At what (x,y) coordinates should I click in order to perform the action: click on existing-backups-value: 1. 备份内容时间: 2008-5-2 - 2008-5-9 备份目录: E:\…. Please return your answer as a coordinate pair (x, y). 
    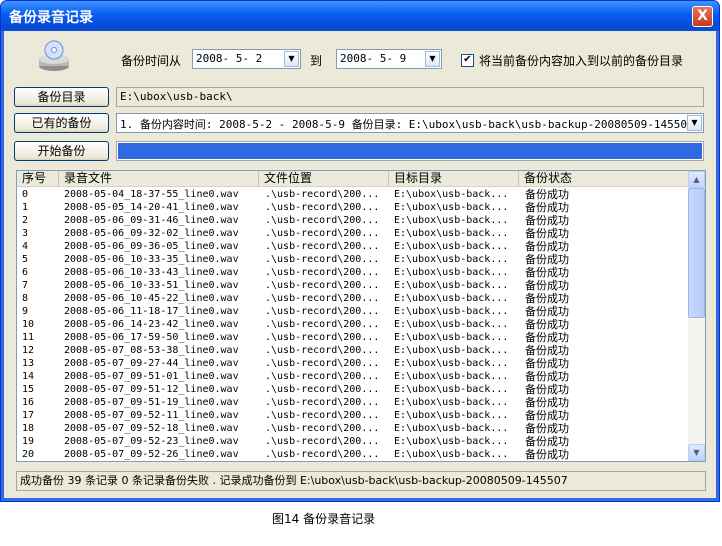
    Looking at the image, I should click on (407, 124).